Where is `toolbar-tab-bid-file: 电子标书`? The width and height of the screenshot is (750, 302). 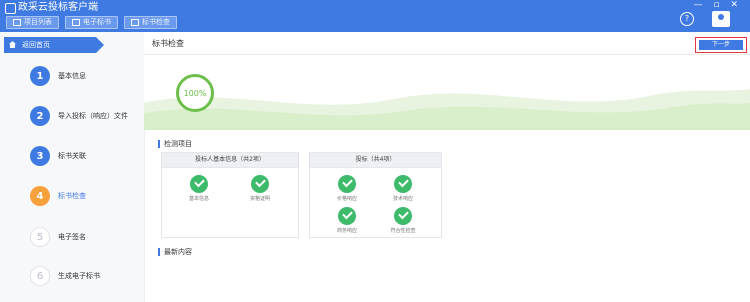
toolbar-tab-bid-file: 电子标书 is located at coordinates (91, 22).